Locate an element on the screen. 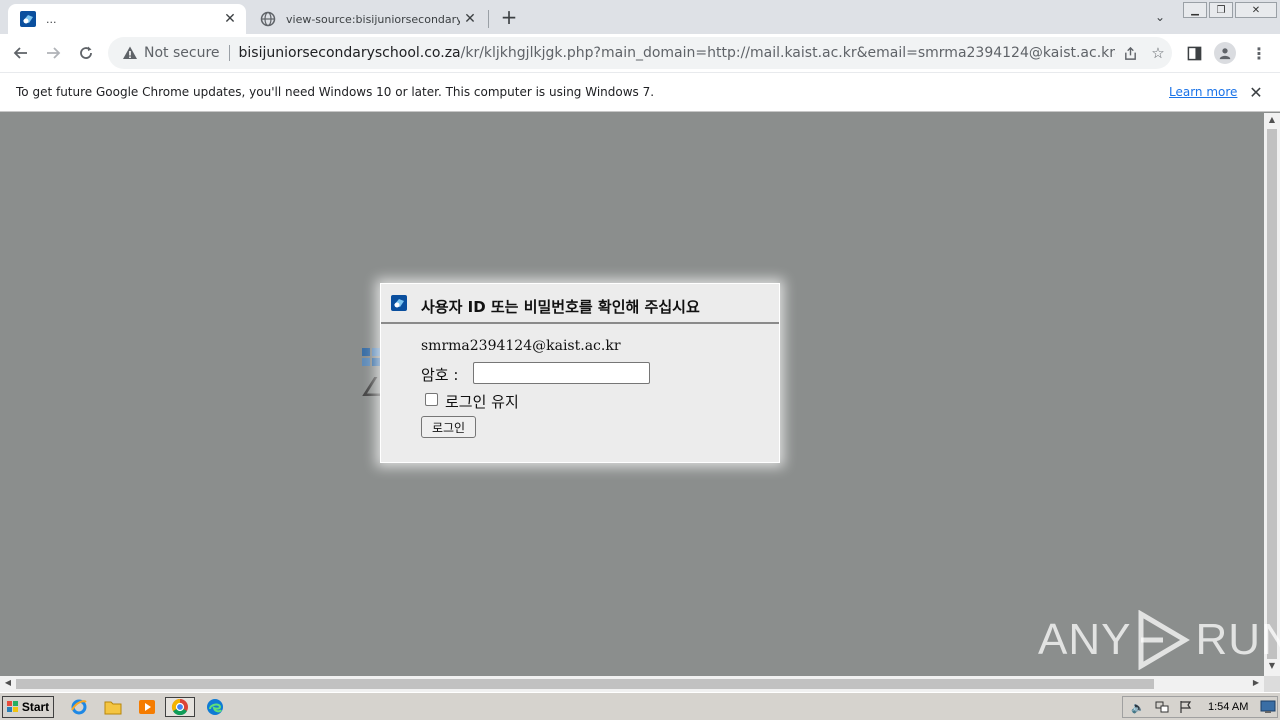  menu-kebab-icon: ⋮ is located at coordinates (1259, 53).